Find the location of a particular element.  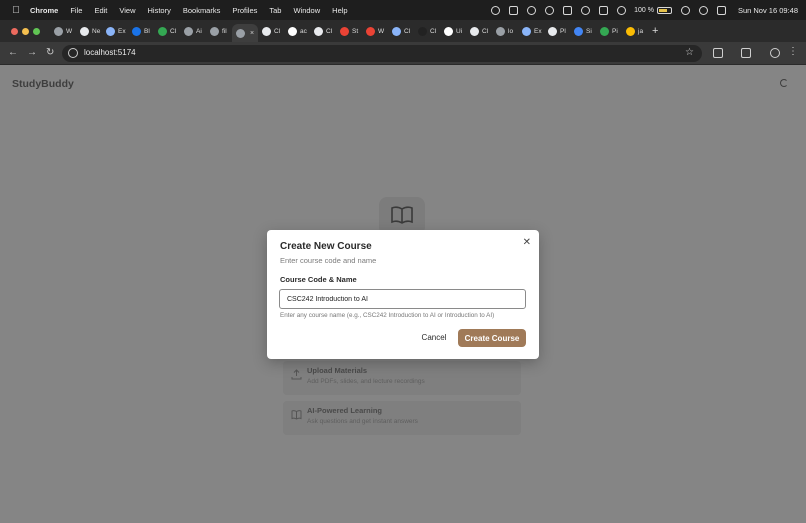

menu-view: View is located at coordinates (127, 10).